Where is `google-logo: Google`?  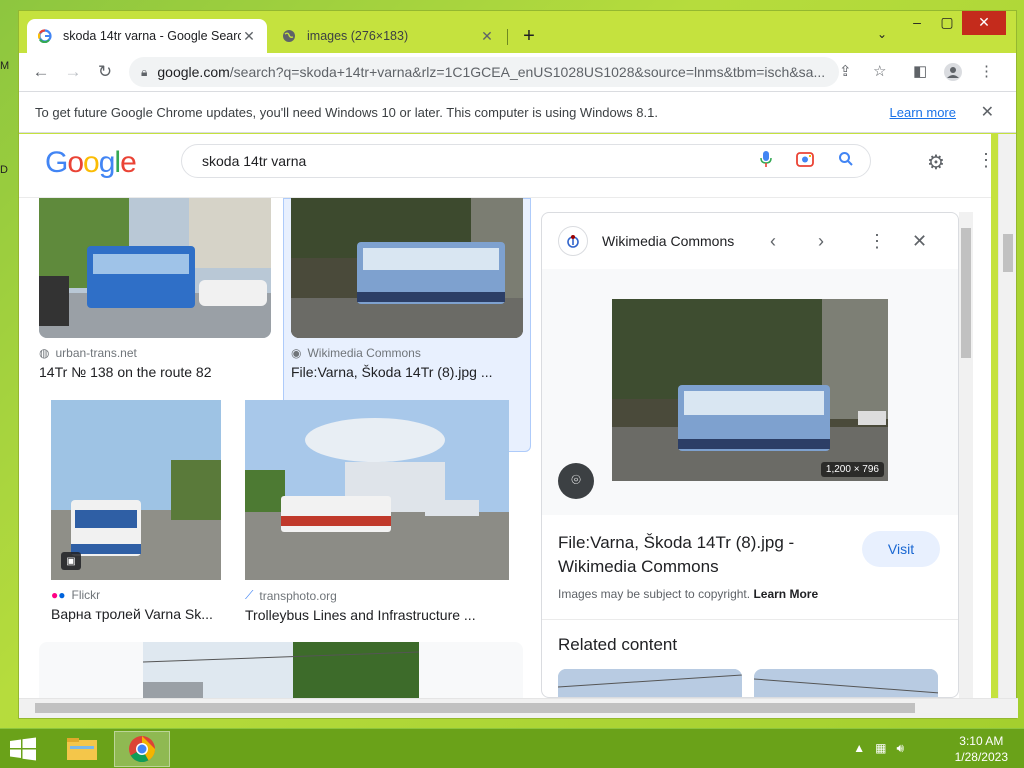 google-logo: Google is located at coordinates (91, 163).